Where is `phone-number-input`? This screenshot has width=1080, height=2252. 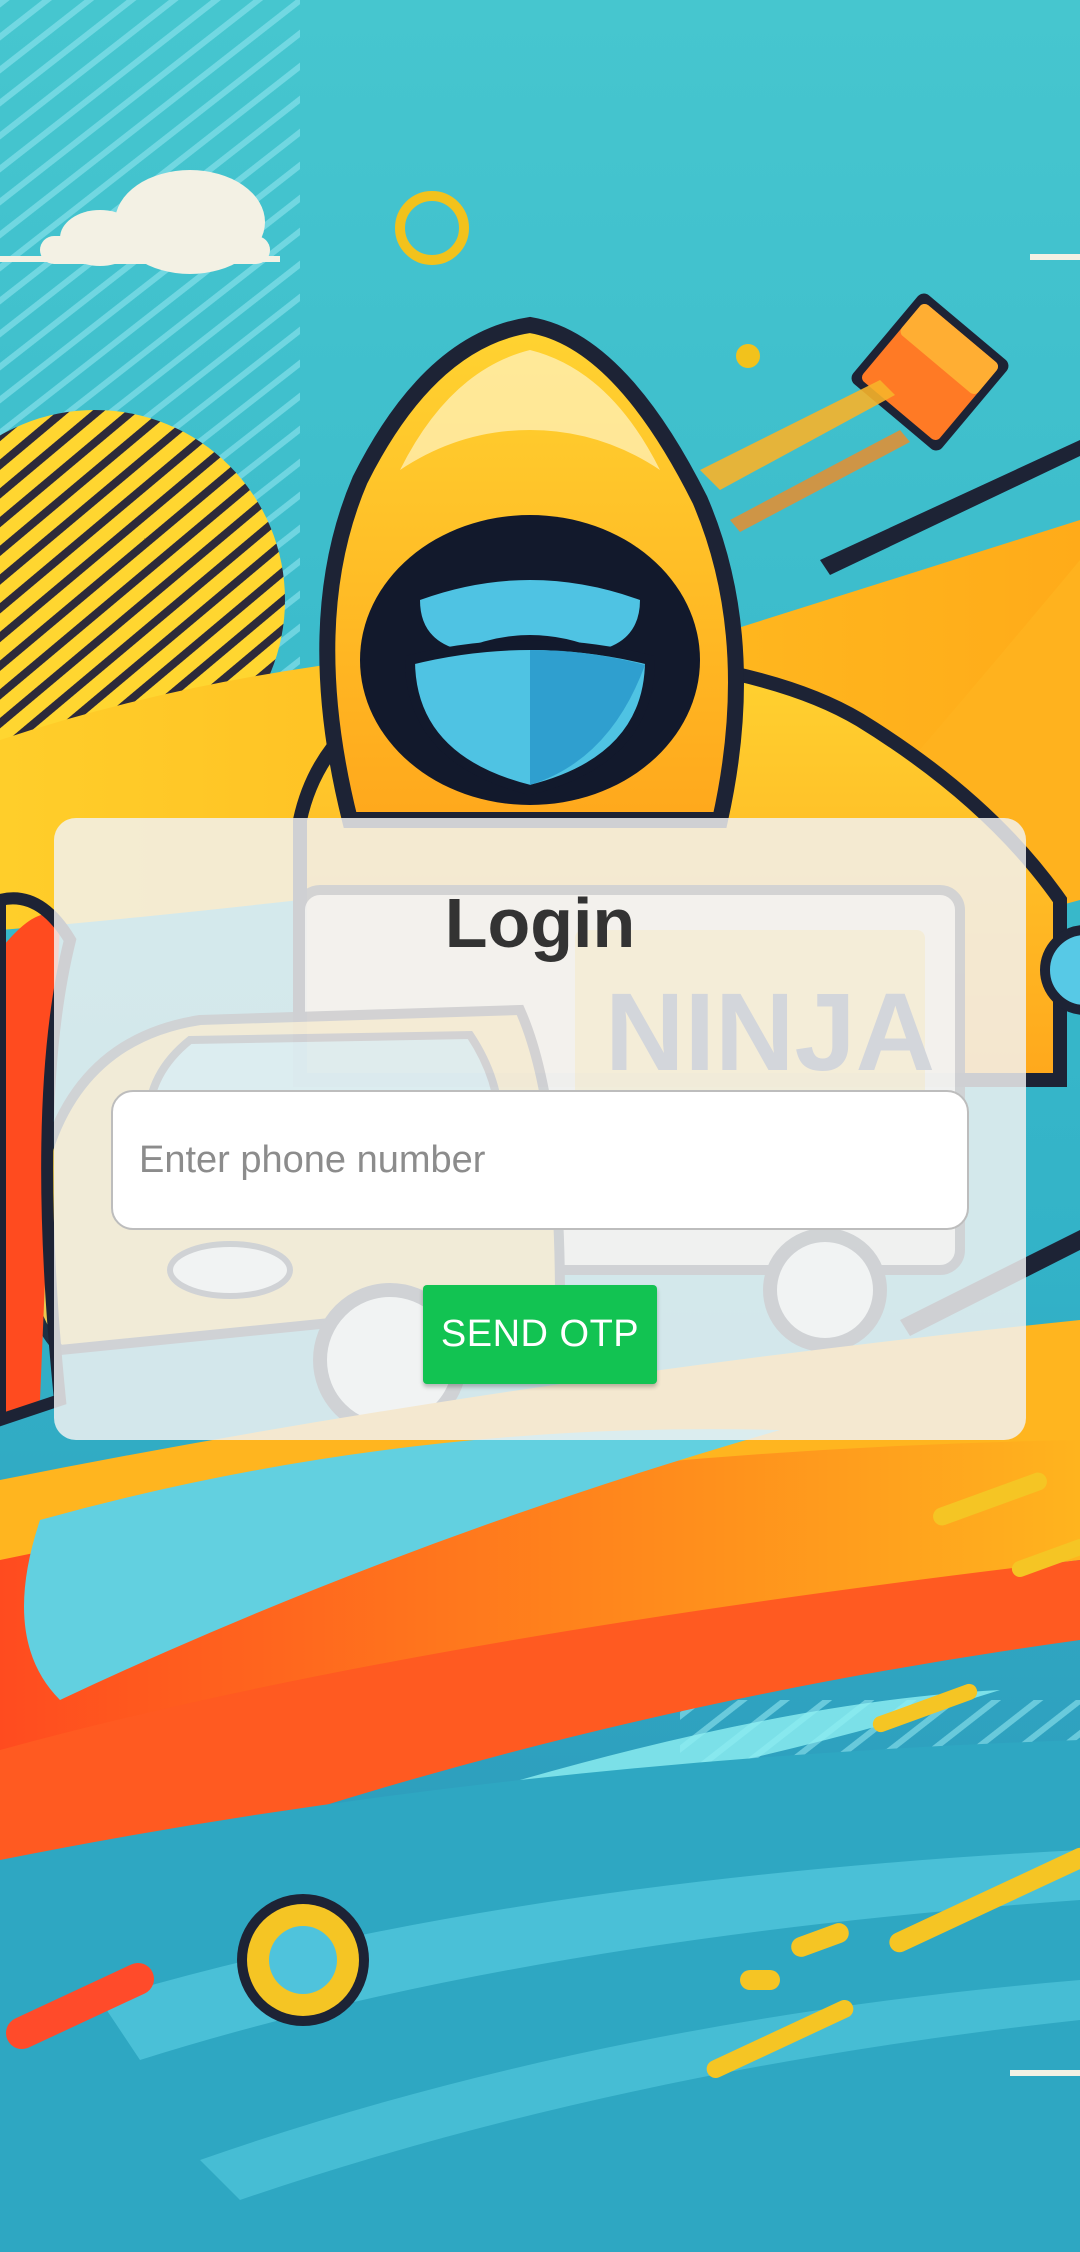
phone-number-input is located at coordinates (540, 1160).